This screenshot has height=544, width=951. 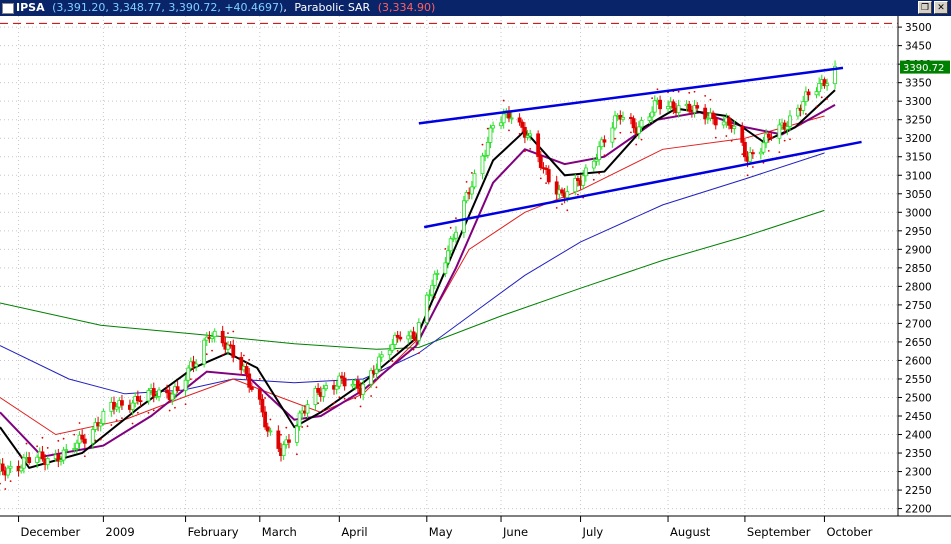 I want to click on y-tick-label: 2250, so click(x=918, y=491).